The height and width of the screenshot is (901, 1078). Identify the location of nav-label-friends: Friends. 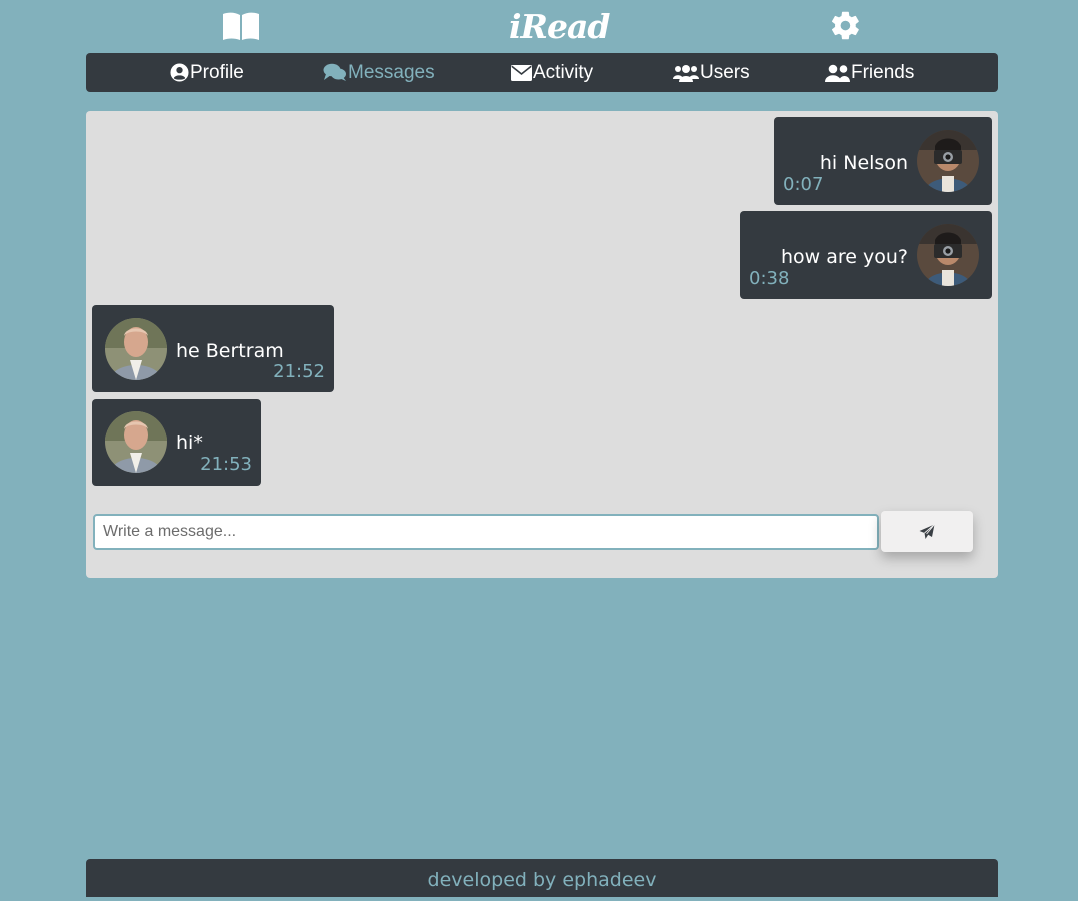
(883, 72).